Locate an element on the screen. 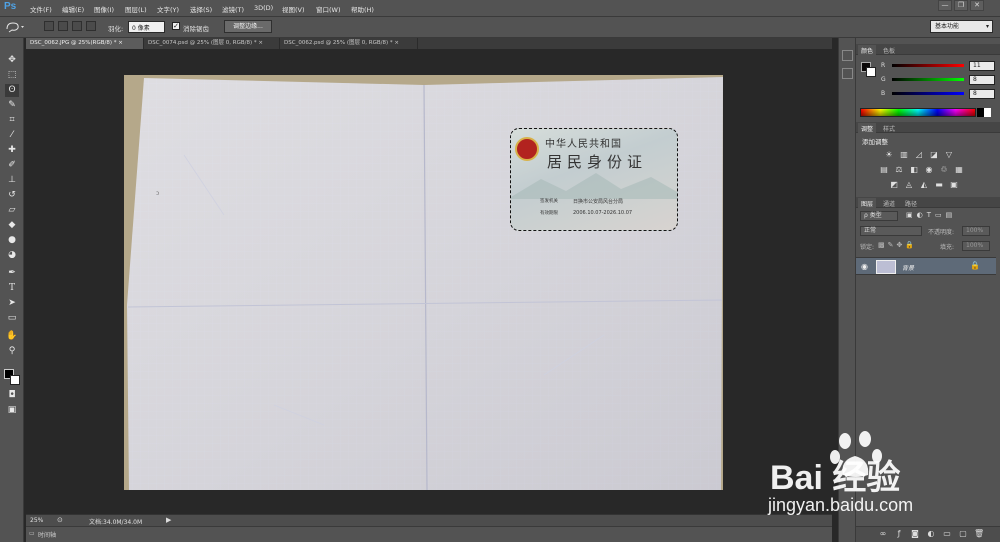 The height and width of the screenshot is (542, 1000). new-selection-button is located at coordinates (49, 26).